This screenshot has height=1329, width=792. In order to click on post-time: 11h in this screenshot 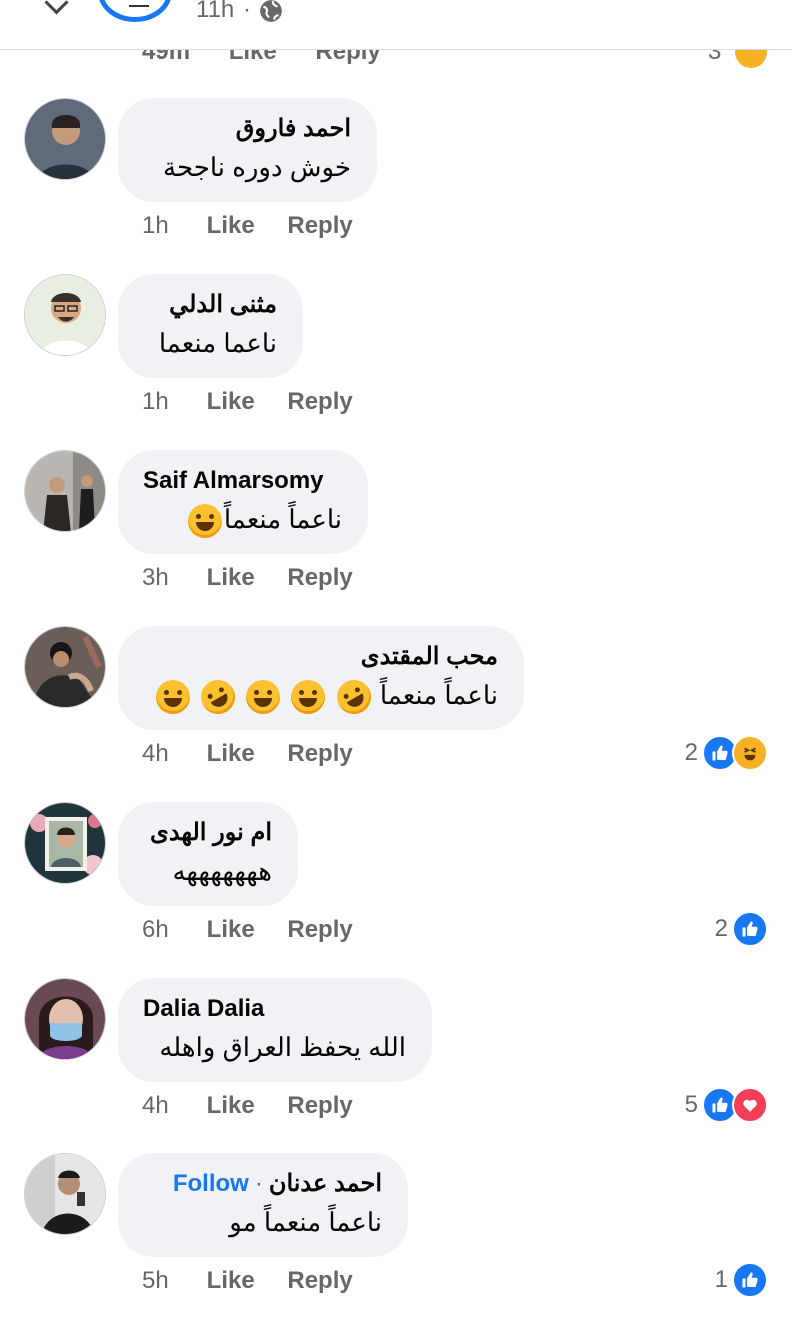, I will do `click(215, 11)`.